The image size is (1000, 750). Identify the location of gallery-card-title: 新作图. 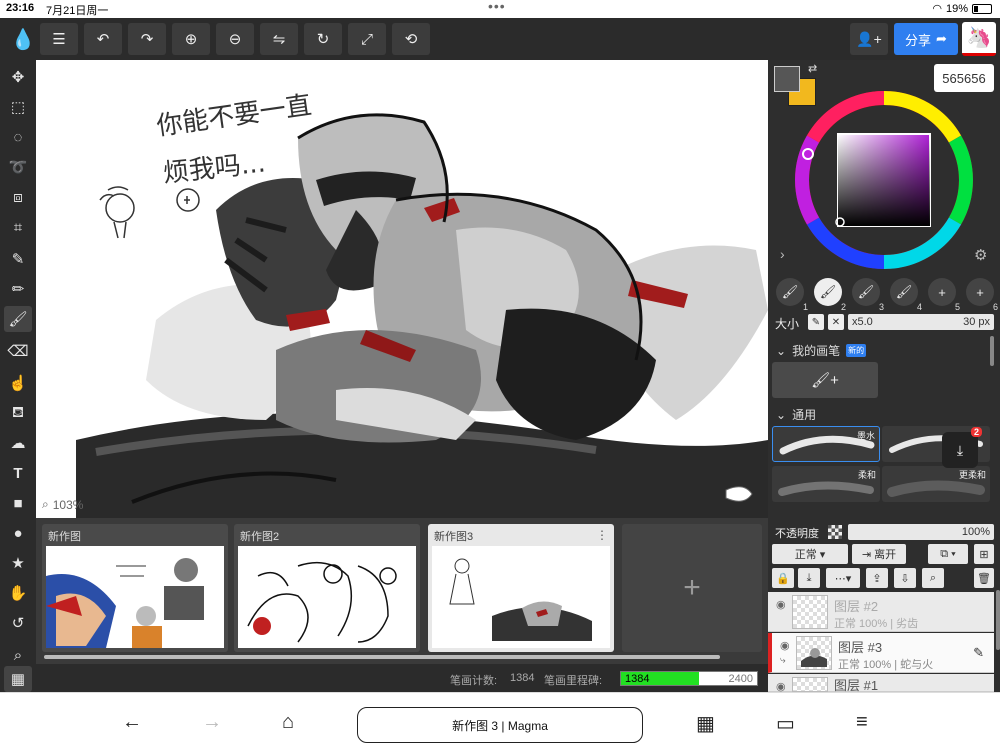
(64, 537).